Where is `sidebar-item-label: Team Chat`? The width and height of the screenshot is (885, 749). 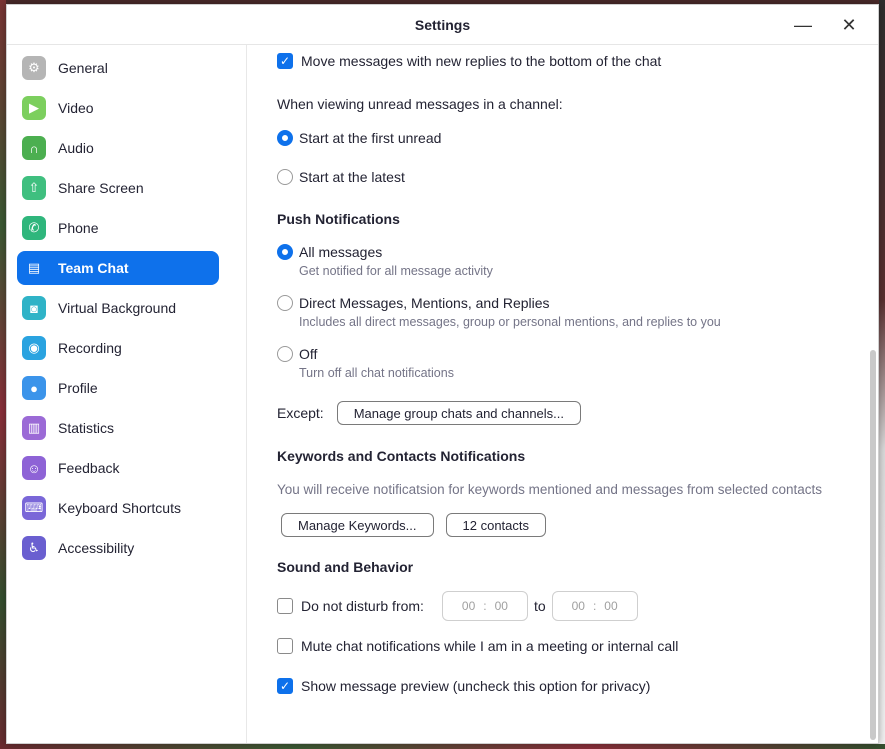 sidebar-item-label: Team Chat is located at coordinates (93, 268).